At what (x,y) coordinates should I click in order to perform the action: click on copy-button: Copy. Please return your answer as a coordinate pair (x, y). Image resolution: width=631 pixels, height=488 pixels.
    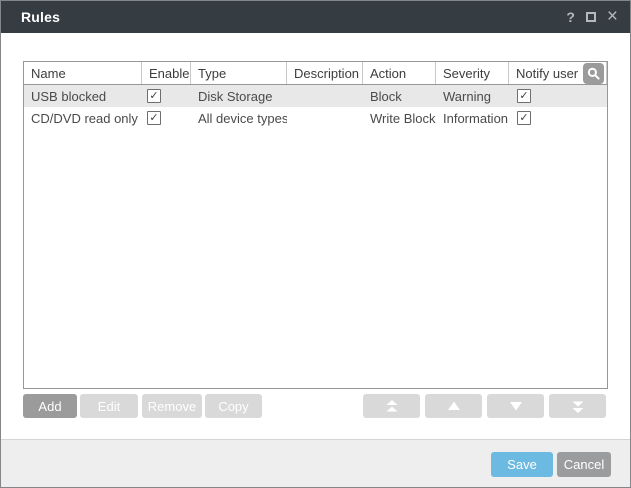
    Looking at the image, I should click on (233, 406).